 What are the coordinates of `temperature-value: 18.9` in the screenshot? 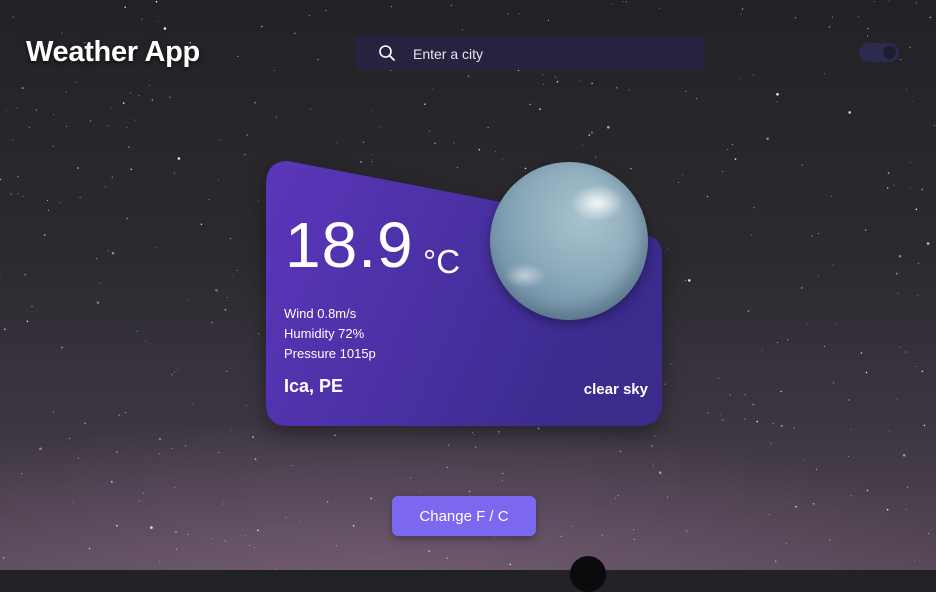 It's located at (349, 245).